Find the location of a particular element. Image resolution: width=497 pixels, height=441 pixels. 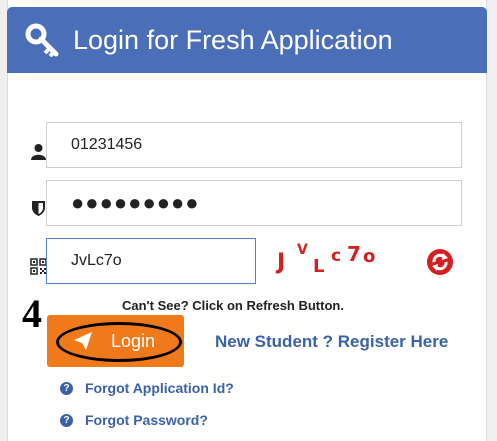

captcha-char: 7 is located at coordinates (354, 254).